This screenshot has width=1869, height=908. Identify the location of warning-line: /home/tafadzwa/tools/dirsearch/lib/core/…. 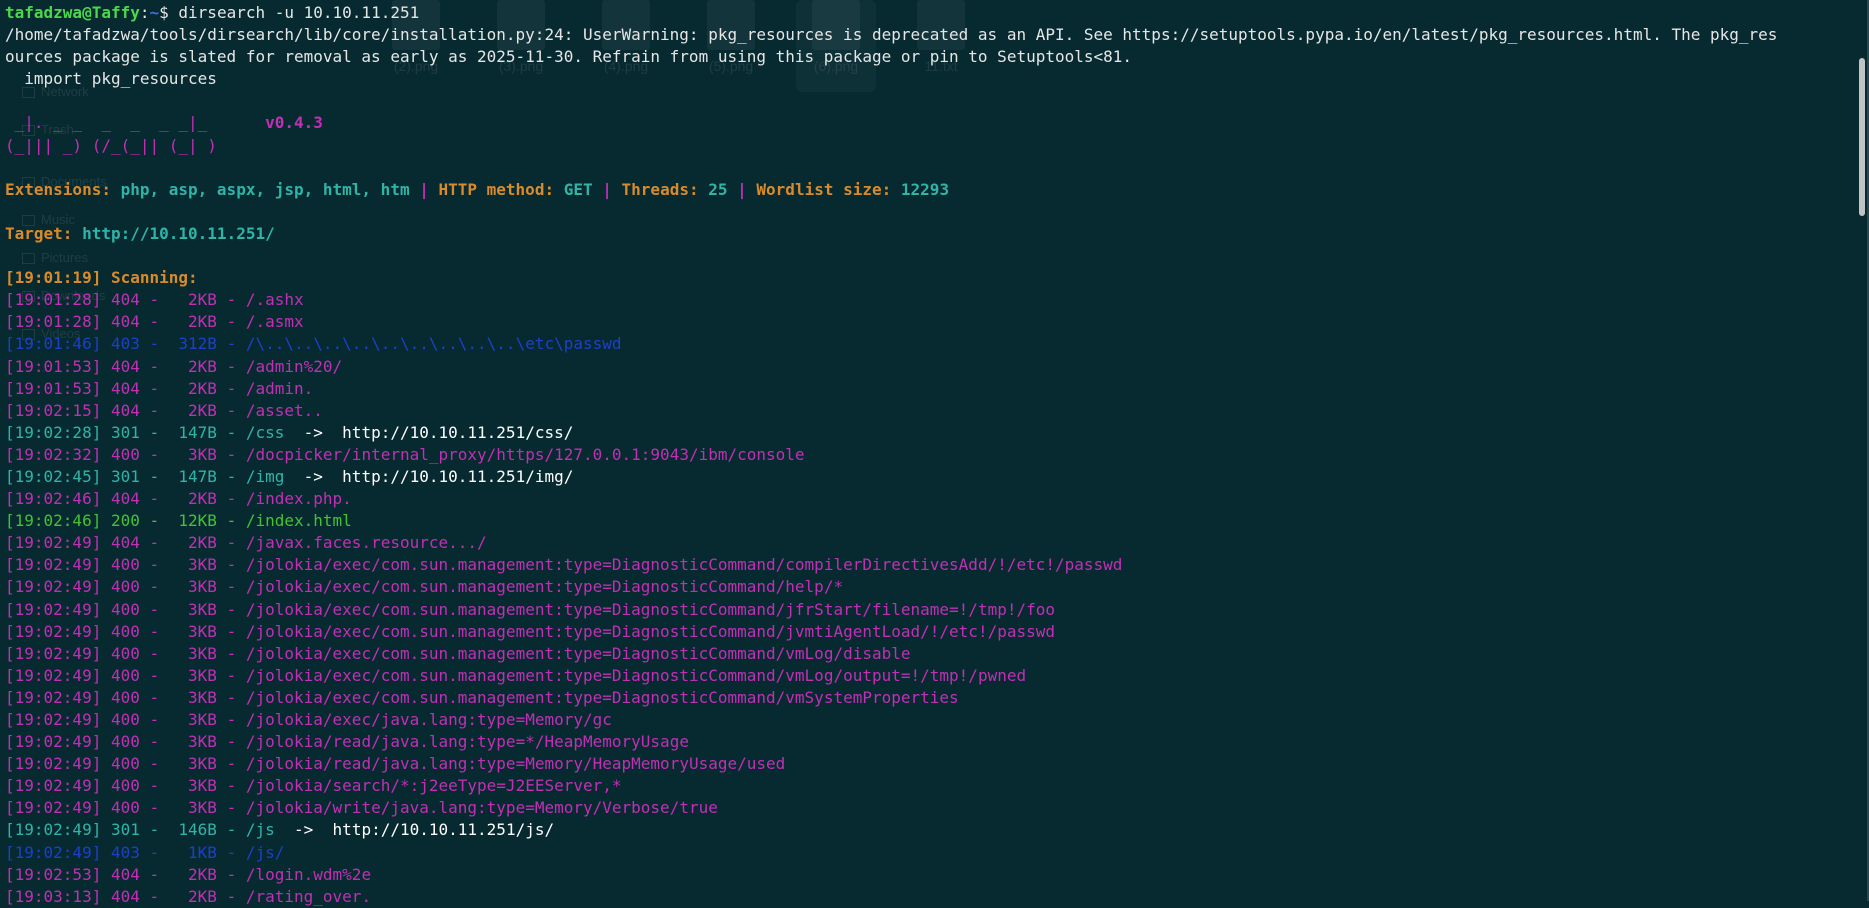
(891, 35).